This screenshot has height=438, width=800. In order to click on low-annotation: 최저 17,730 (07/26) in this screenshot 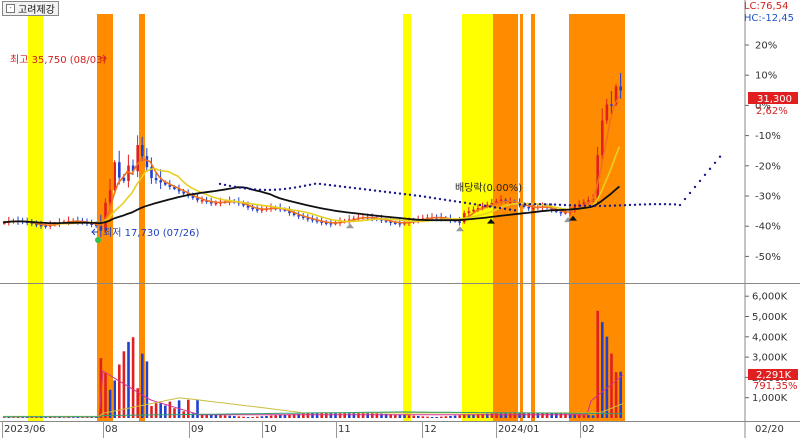, I will do `click(151, 233)`.